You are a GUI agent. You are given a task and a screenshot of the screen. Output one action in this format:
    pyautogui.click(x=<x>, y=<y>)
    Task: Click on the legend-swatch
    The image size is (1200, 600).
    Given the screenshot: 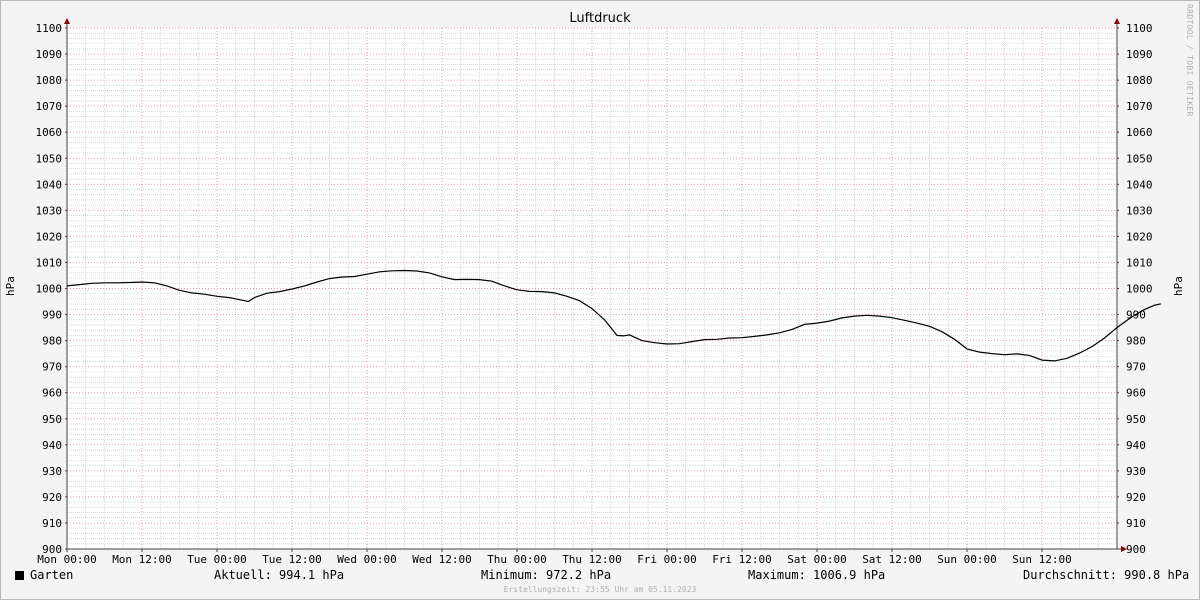 What is the action you would take?
    pyautogui.click(x=19, y=575)
    